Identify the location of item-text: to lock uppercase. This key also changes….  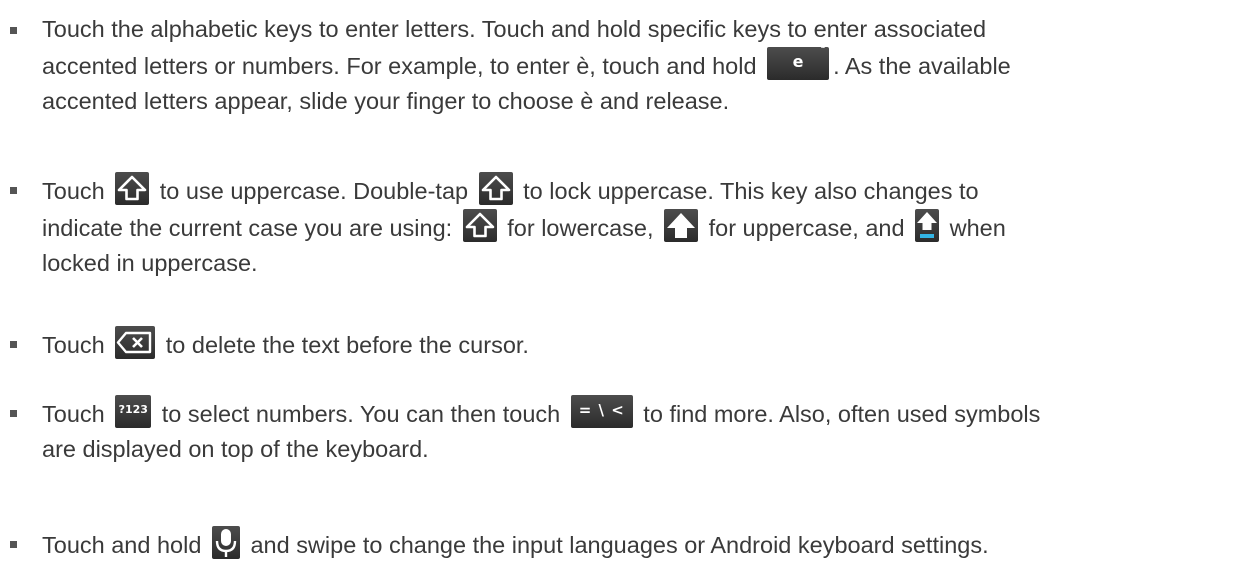
(747, 191).